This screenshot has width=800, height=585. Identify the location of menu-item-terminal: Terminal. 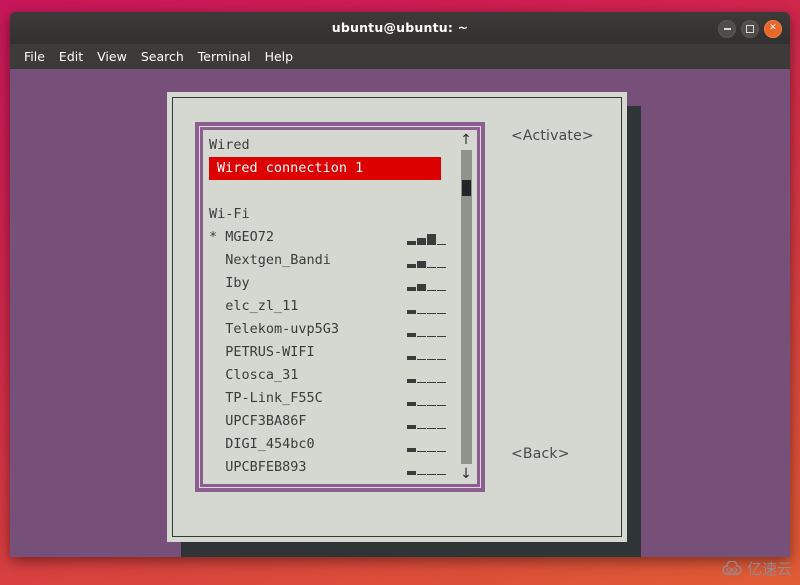
(224, 56).